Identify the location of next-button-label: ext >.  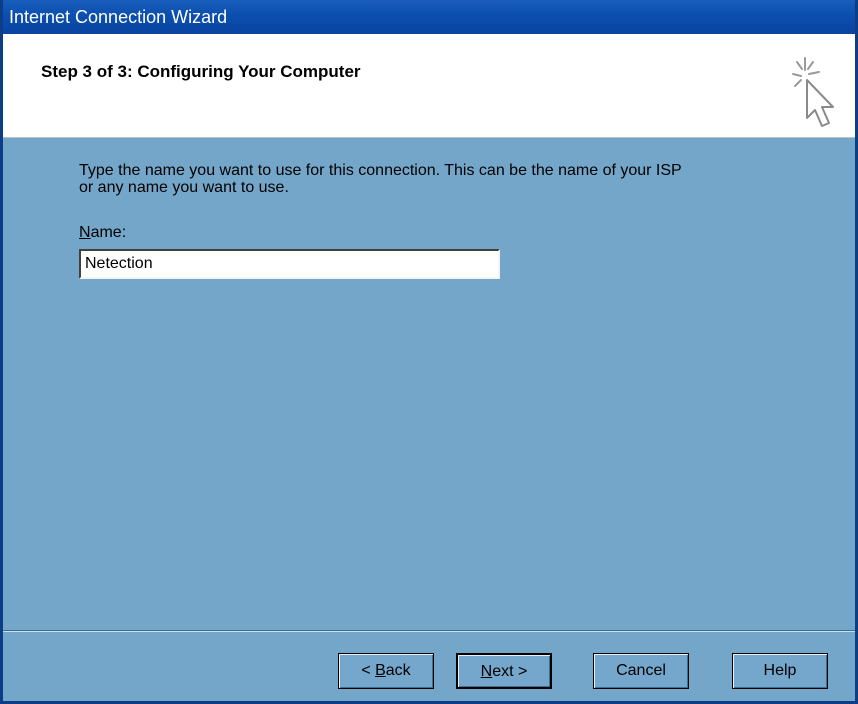
(510, 671).